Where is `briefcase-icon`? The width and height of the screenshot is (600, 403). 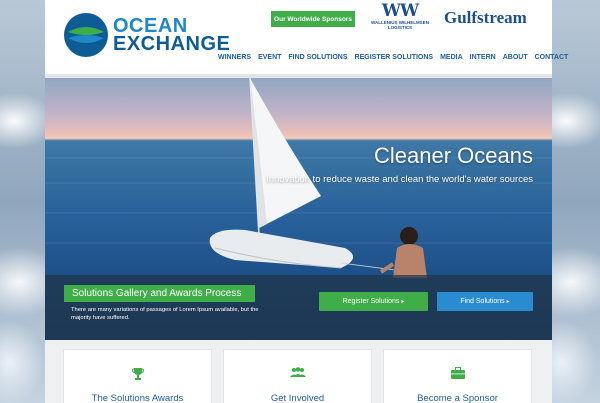
briefcase-icon is located at coordinates (457, 374).